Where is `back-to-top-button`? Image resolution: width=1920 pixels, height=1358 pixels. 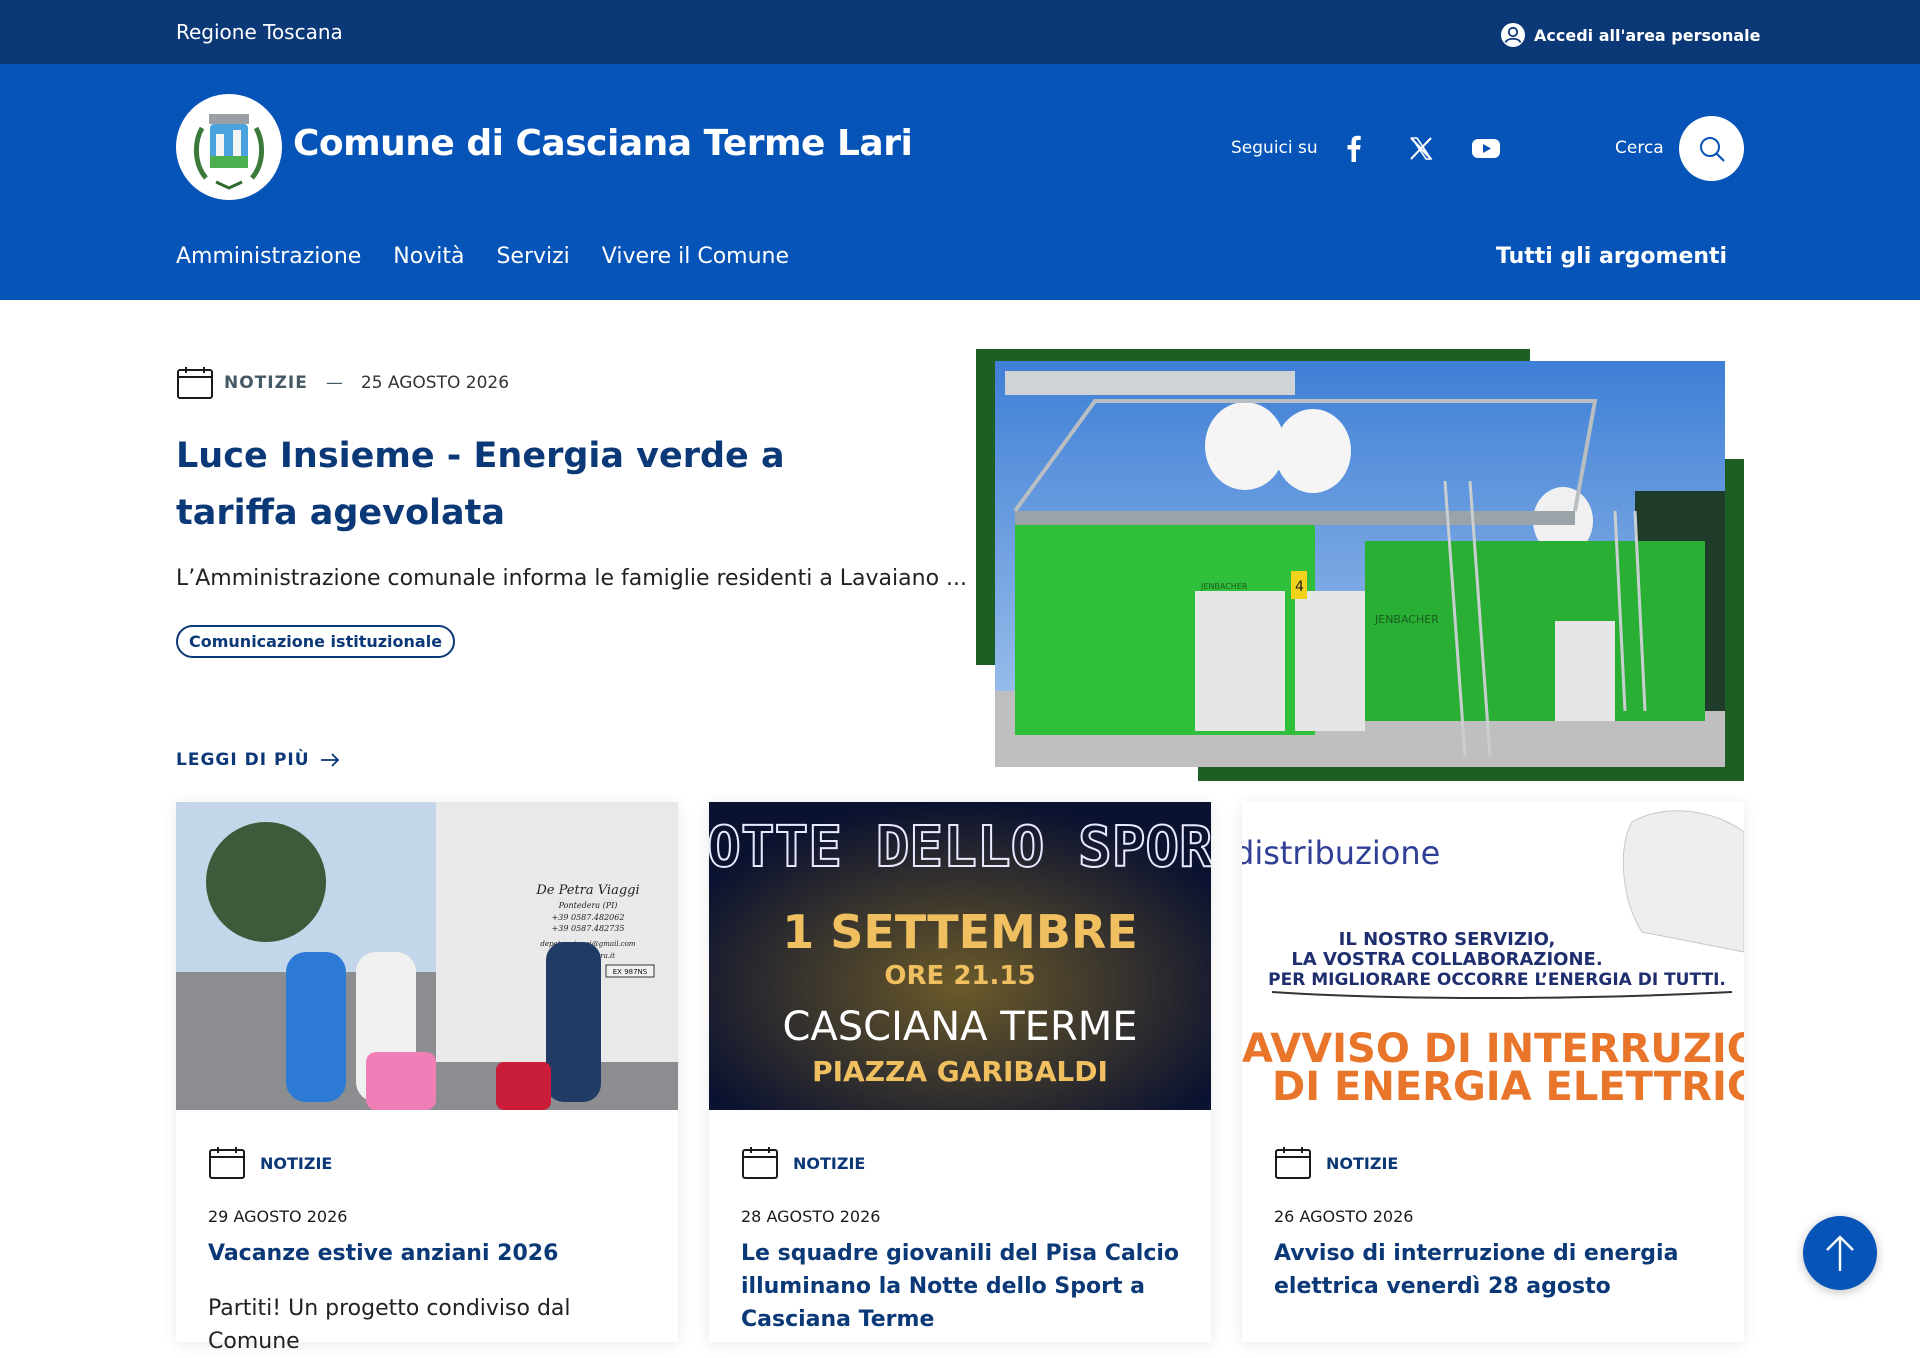 back-to-top-button is located at coordinates (1840, 1253).